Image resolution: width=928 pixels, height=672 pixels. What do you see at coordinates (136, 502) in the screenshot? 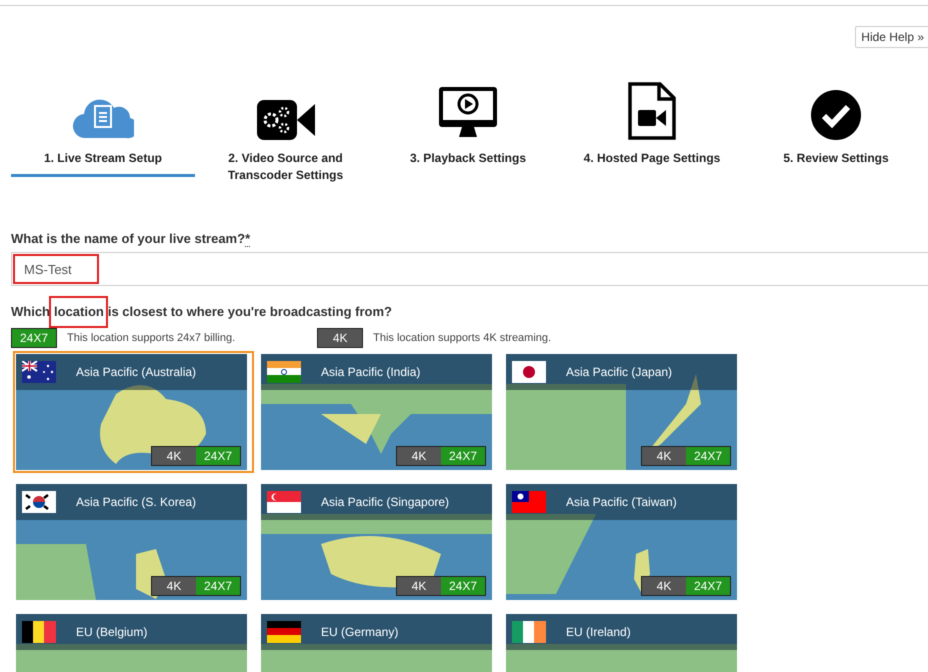
I see `location-name: Asia Pacific (S. Korea)` at bounding box center [136, 502].